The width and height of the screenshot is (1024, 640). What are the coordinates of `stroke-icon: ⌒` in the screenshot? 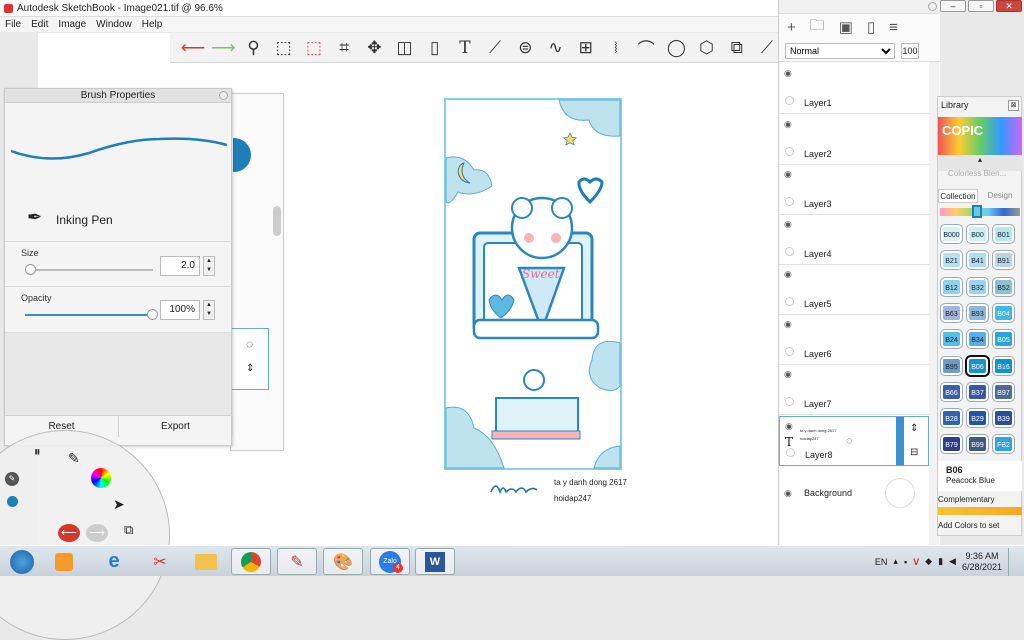 It's located at (646, 48).